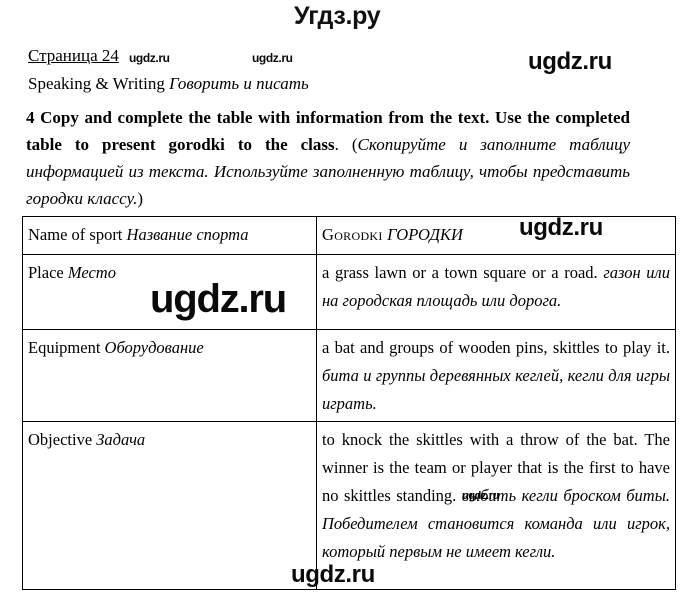 This screenshot has width=680, height=592. Describe the element at coordinates (346, 144) in the screenshot. I see `task-paren-open: . (` at that location.